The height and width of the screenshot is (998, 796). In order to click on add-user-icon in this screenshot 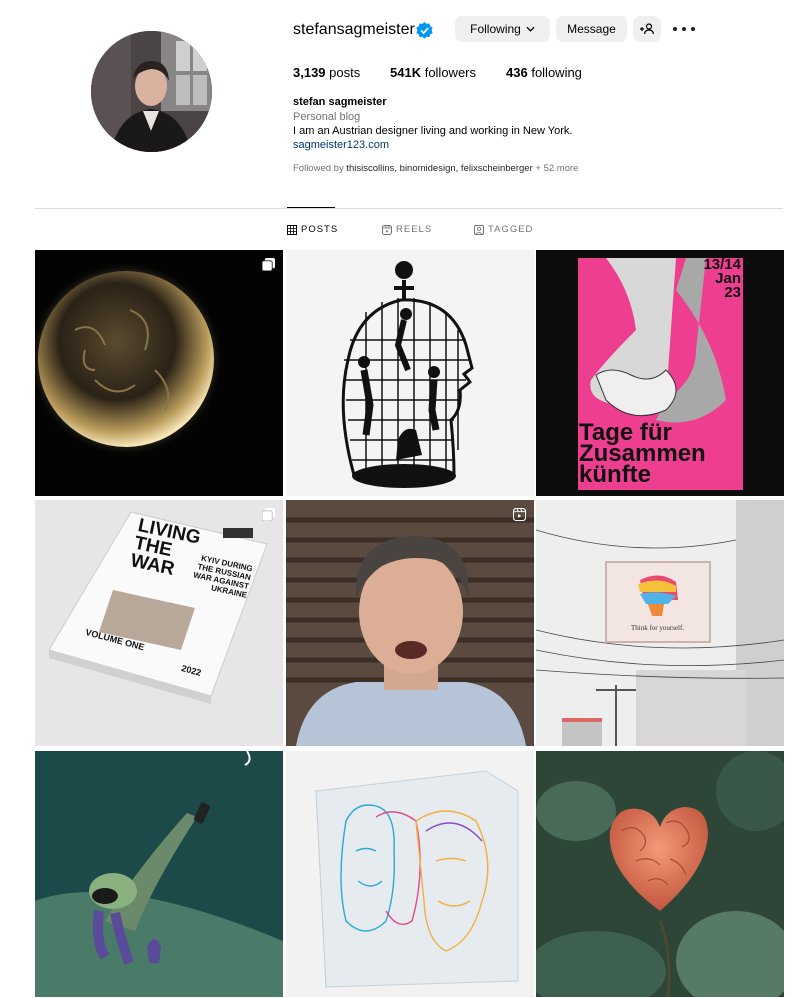, I will do `click(647, 29)`.